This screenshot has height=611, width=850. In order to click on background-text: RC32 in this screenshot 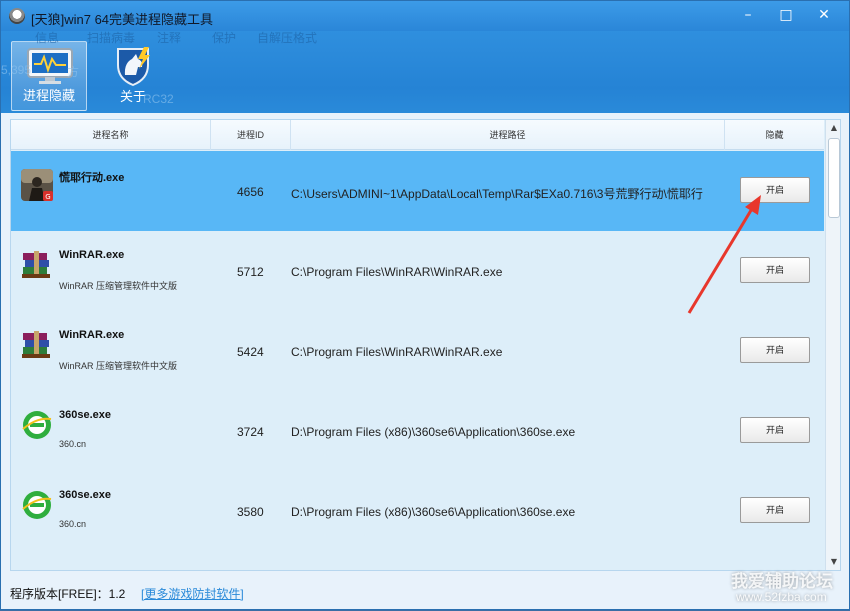, I will do `click(158, 99)`.